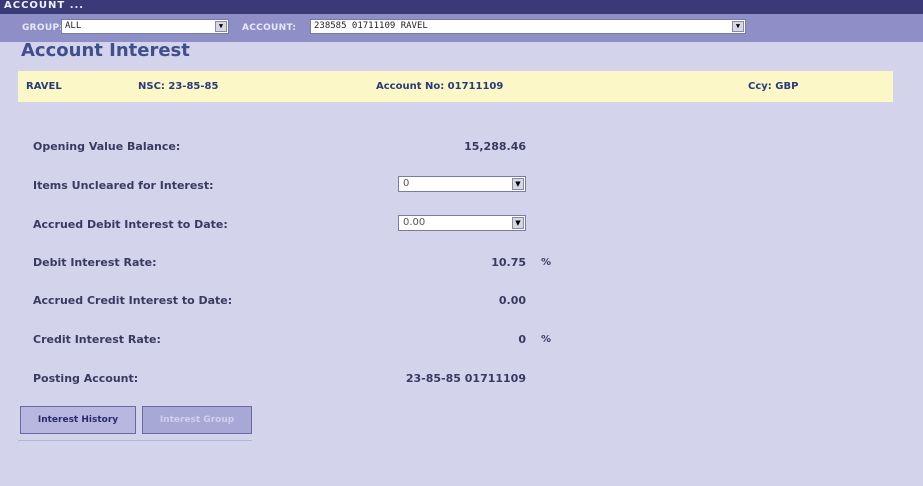 The width and height of the screenshot is (923, 486). Describe the element at coordinates (440, 86) in the screenshot. I see `account-number: Account No: 01711109` at that location.